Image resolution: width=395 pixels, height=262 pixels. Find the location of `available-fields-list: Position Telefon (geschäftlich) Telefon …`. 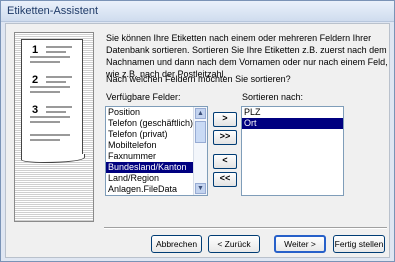

available-fields-list: Position Telefon (geschäftlich) Telefon … is located at coordinates (156, 151).